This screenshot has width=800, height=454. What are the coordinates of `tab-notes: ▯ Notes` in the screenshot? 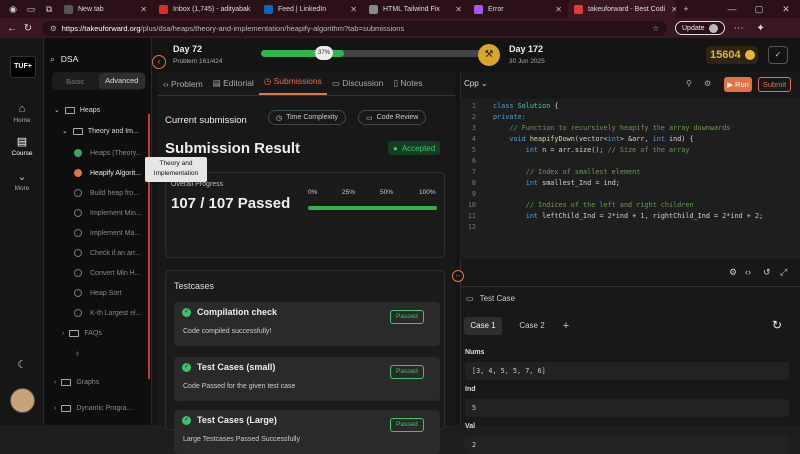 It's located at (407, 86).